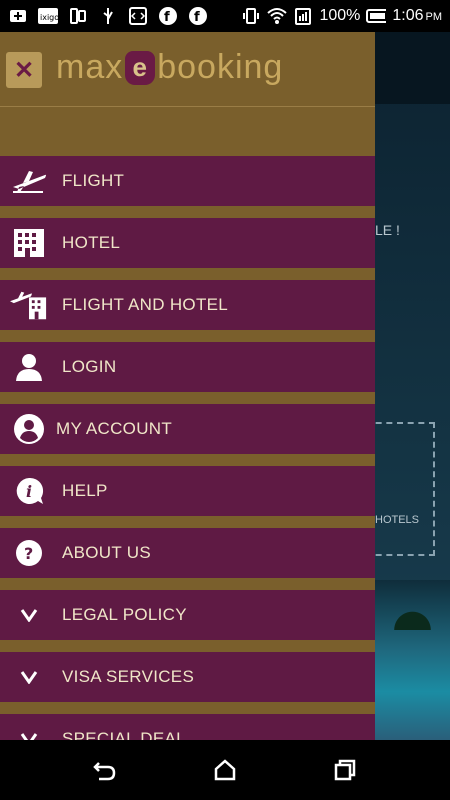 This screenshot has height=800, width=450. What do you see at coordinates (145, 304) in the screenshot?
I see `menu-label: FLIGHT AND HOTEL` at bounding box center [145, 304].